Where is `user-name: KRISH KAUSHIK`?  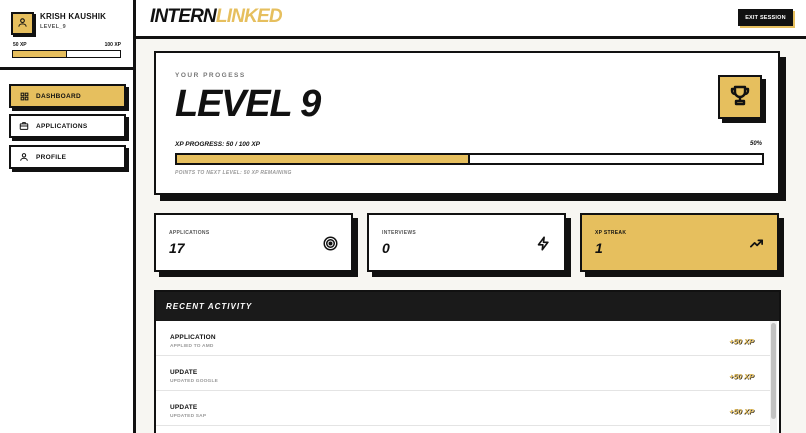 user-name: KRISH KAUSHIK is located at coordinates (73, 16).